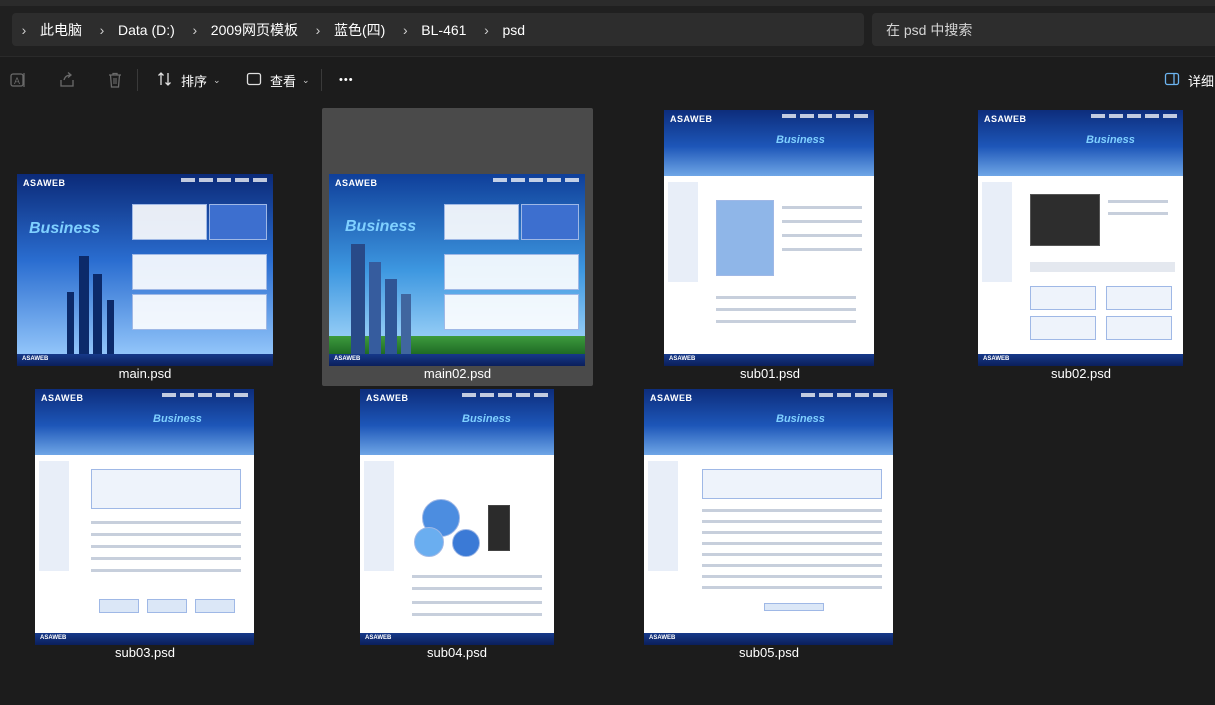 Image resolution: width=1215 pixels, height=705 pixels. I want to click on details-pane-button: 详细, so click(1189, 80).